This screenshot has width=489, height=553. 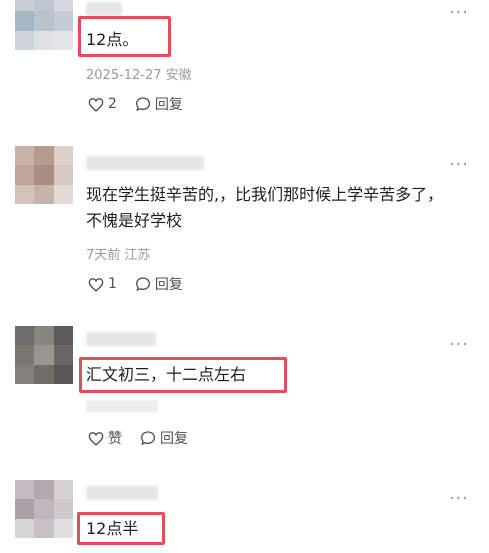 I want to click on like-button: 2, so click(x=102, y=104).